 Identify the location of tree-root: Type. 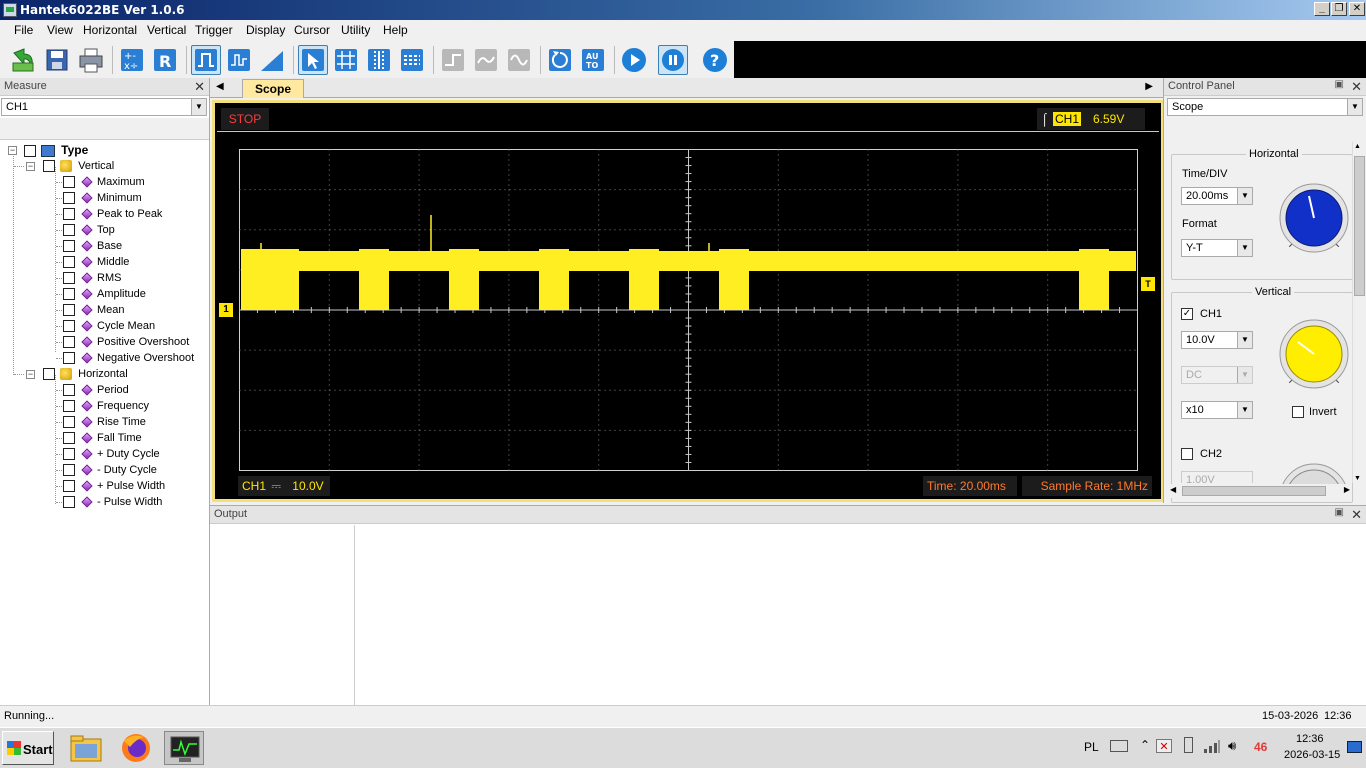
(56, 150).